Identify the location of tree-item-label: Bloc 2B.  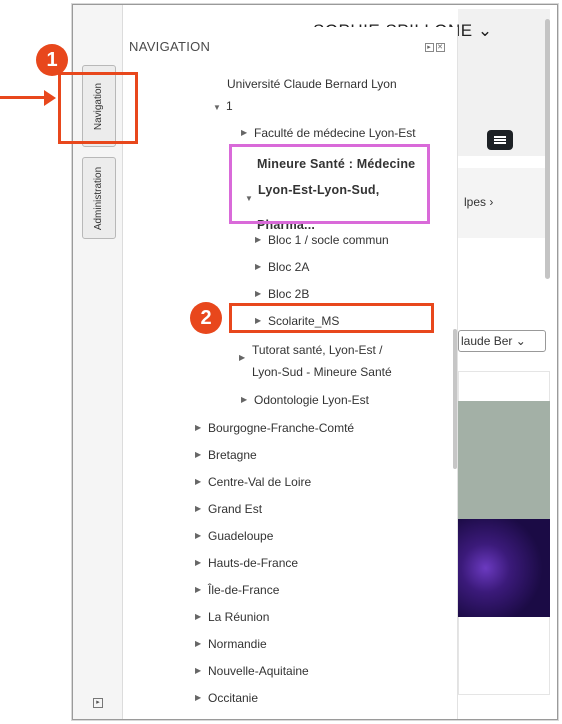
(288, 294).